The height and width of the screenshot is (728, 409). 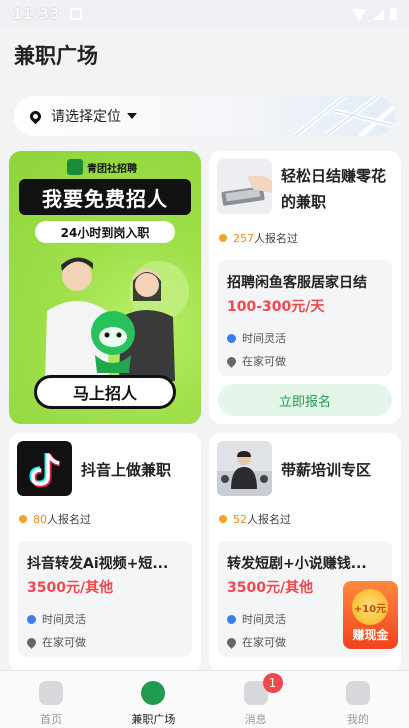 What do you see at coordinates (272, 683) in the screenshot?
I see `unread-badge: 1` at bounding box center [272, 683].